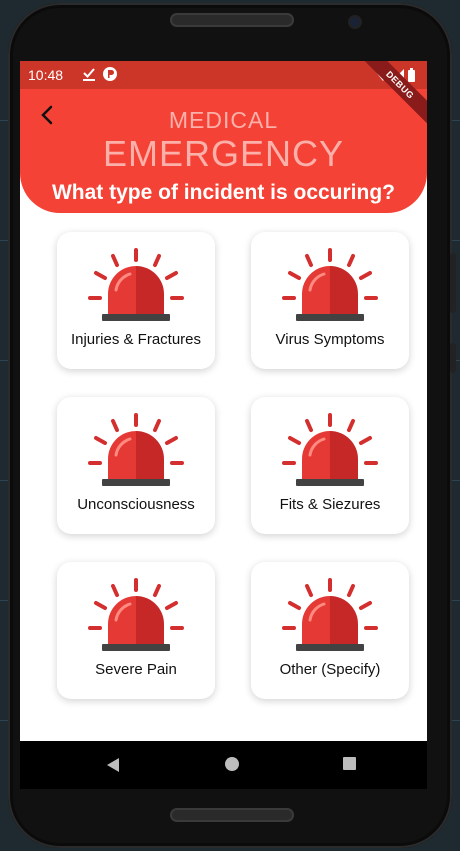  What do you see at coordinates (453, 283) in the screenshot?
I see `volume-button` at bounding box center [453, 283].